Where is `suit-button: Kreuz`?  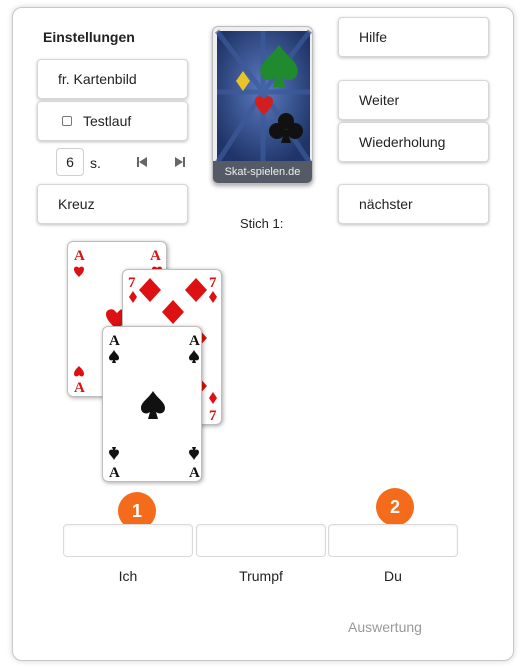 suit-button: Kreuz is located at coordinates (112, 204).